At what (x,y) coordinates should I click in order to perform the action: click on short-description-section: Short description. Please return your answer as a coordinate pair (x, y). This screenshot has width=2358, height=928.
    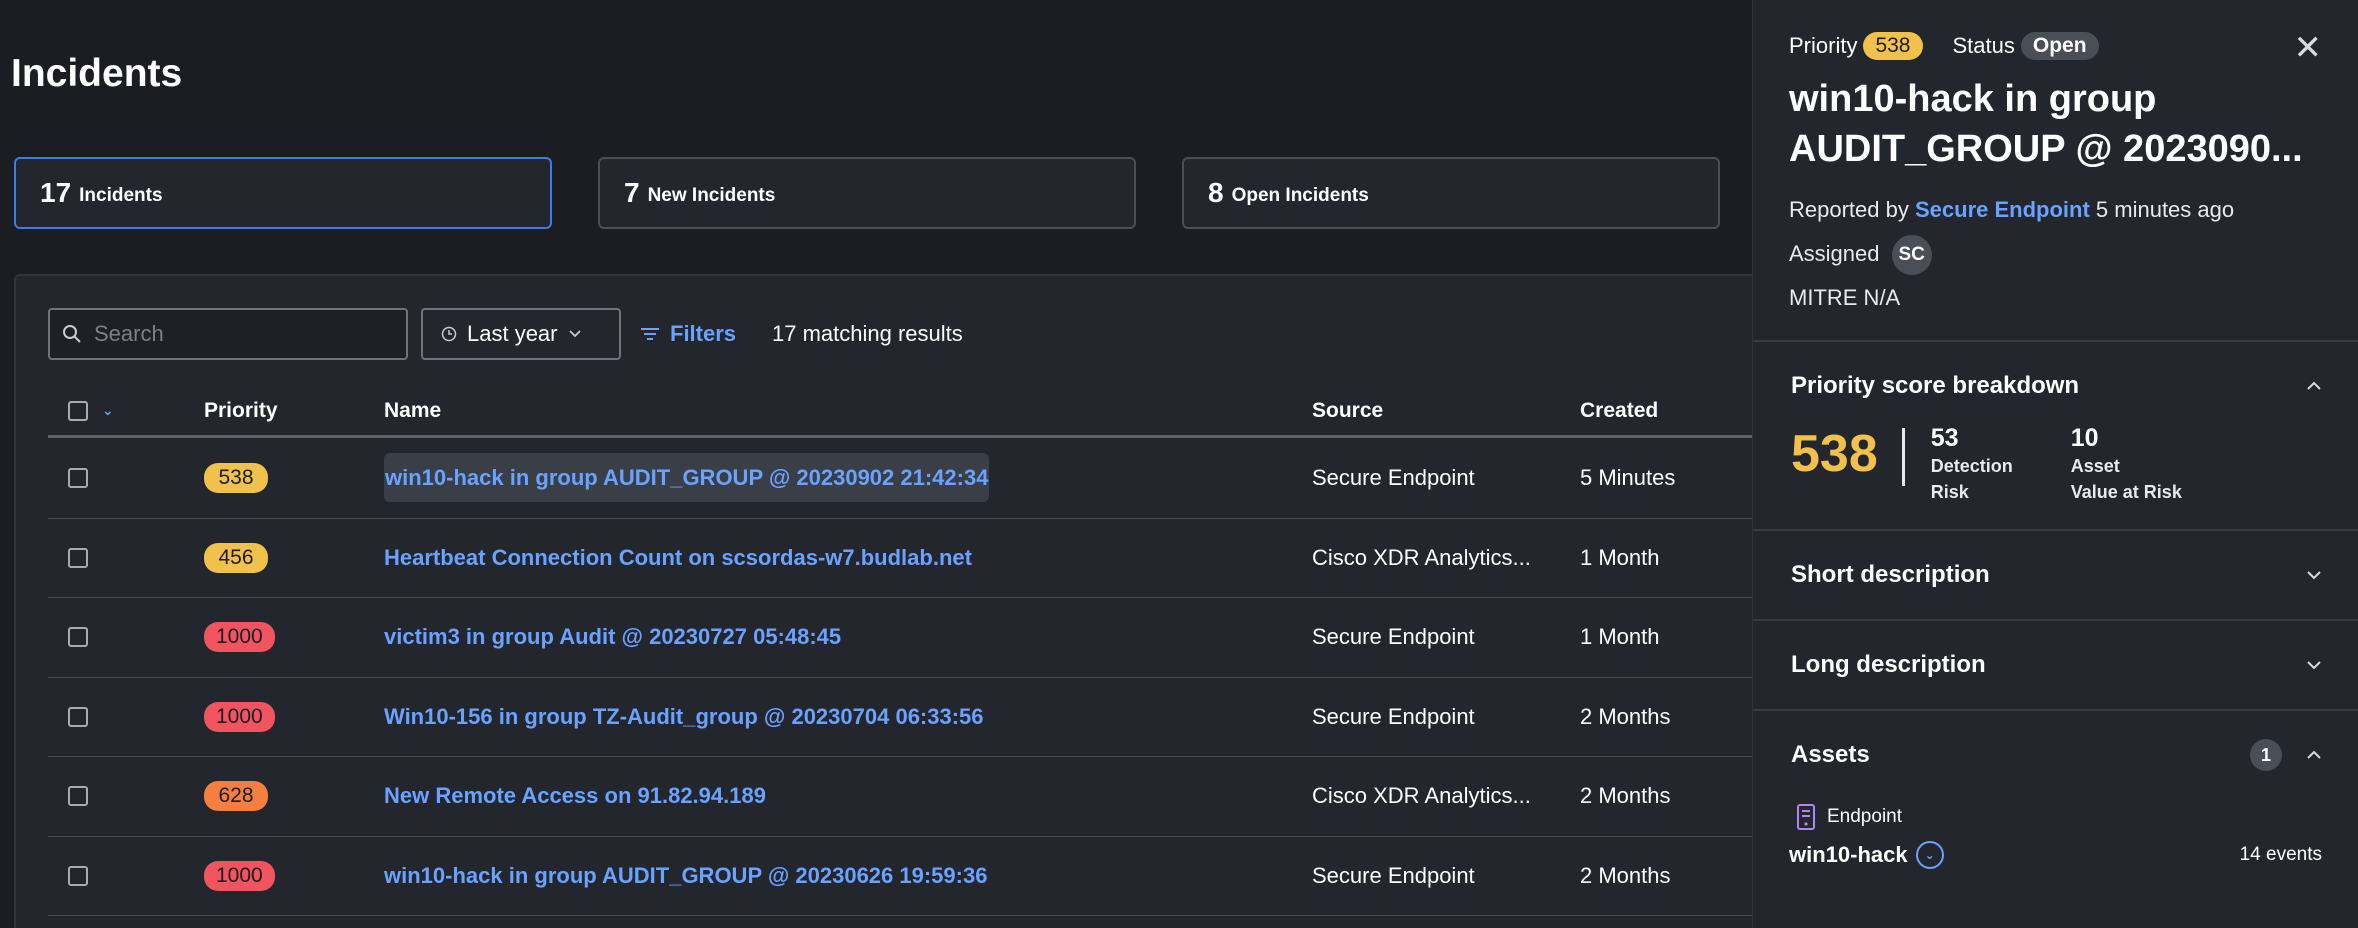
    Looking at the image, I should click on (2055, 574).